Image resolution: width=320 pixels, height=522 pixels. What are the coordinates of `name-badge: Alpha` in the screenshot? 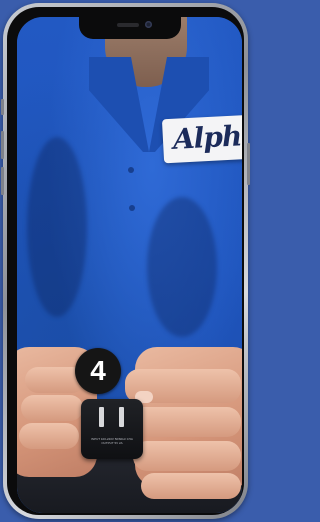 It's located at (201, 139).